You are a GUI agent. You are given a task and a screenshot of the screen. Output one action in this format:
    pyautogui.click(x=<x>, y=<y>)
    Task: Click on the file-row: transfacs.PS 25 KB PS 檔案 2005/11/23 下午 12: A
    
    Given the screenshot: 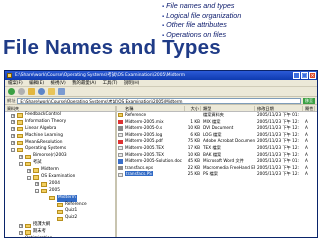 What is the action you would take?
    pyautogui.click(x=217, y=174)
    